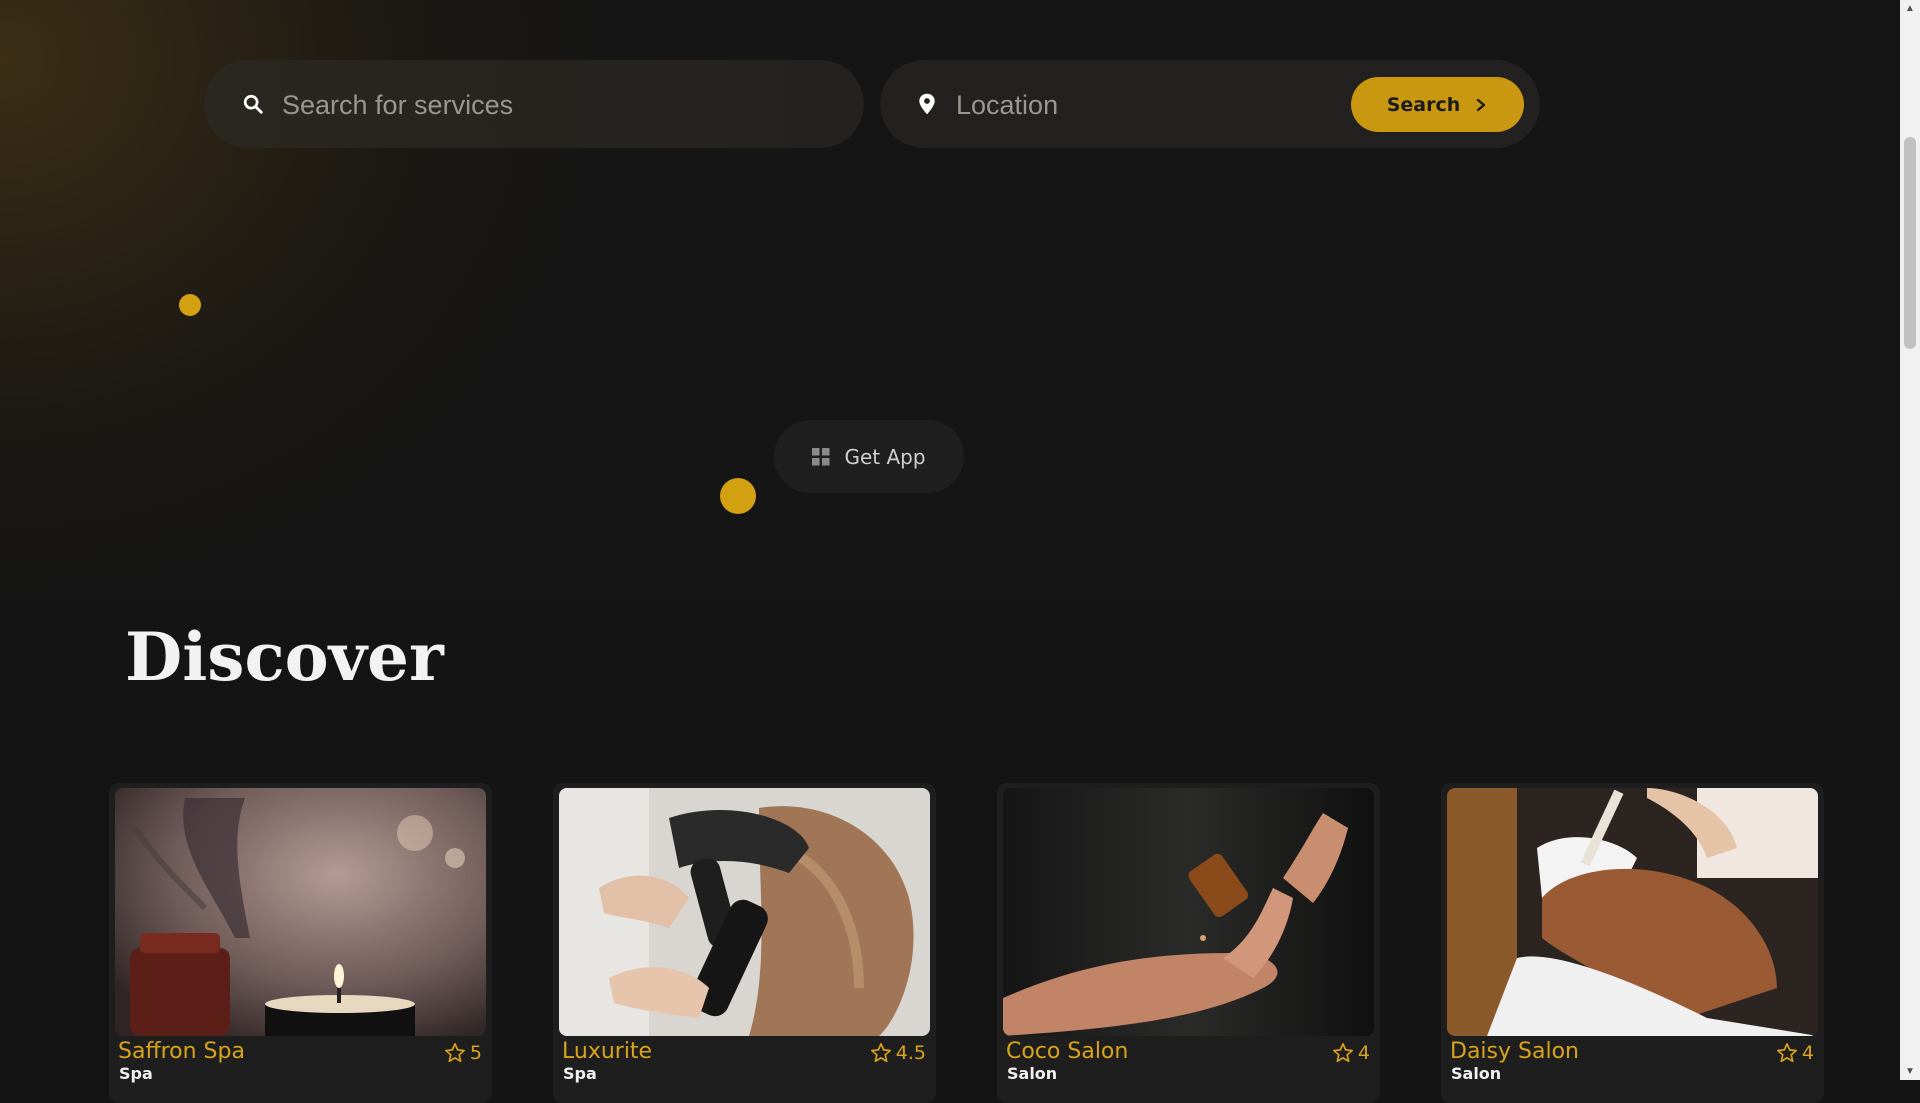 The image size is (1920, 1103). What do you see at coordinates (284, 657) in the screenshot?
I see `discover-heading: Discover` at bounding box center [284, 657].